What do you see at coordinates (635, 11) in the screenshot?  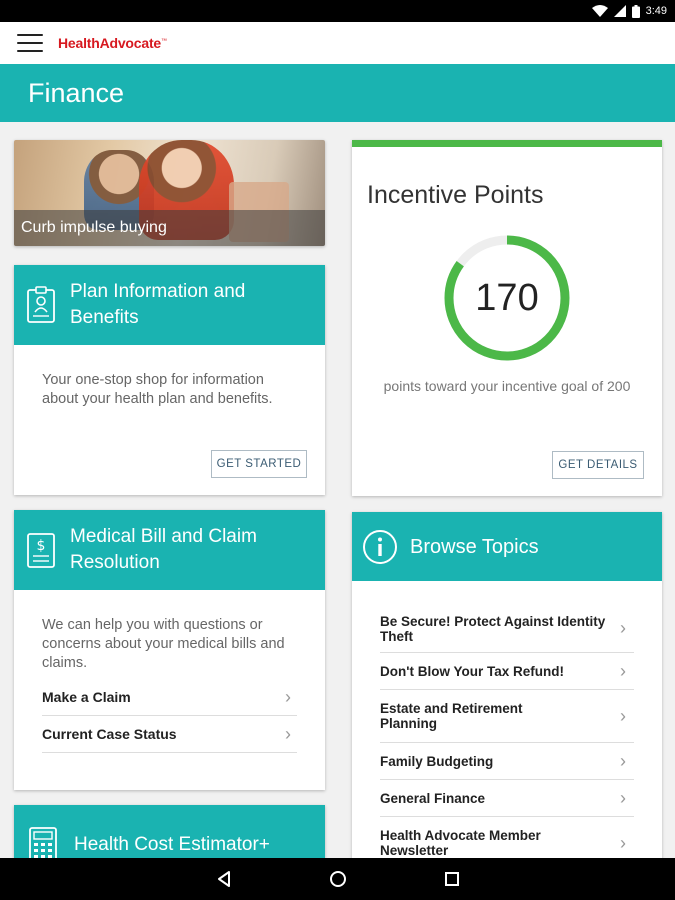 I see `battery-icon` at bounding box center [635, 11].